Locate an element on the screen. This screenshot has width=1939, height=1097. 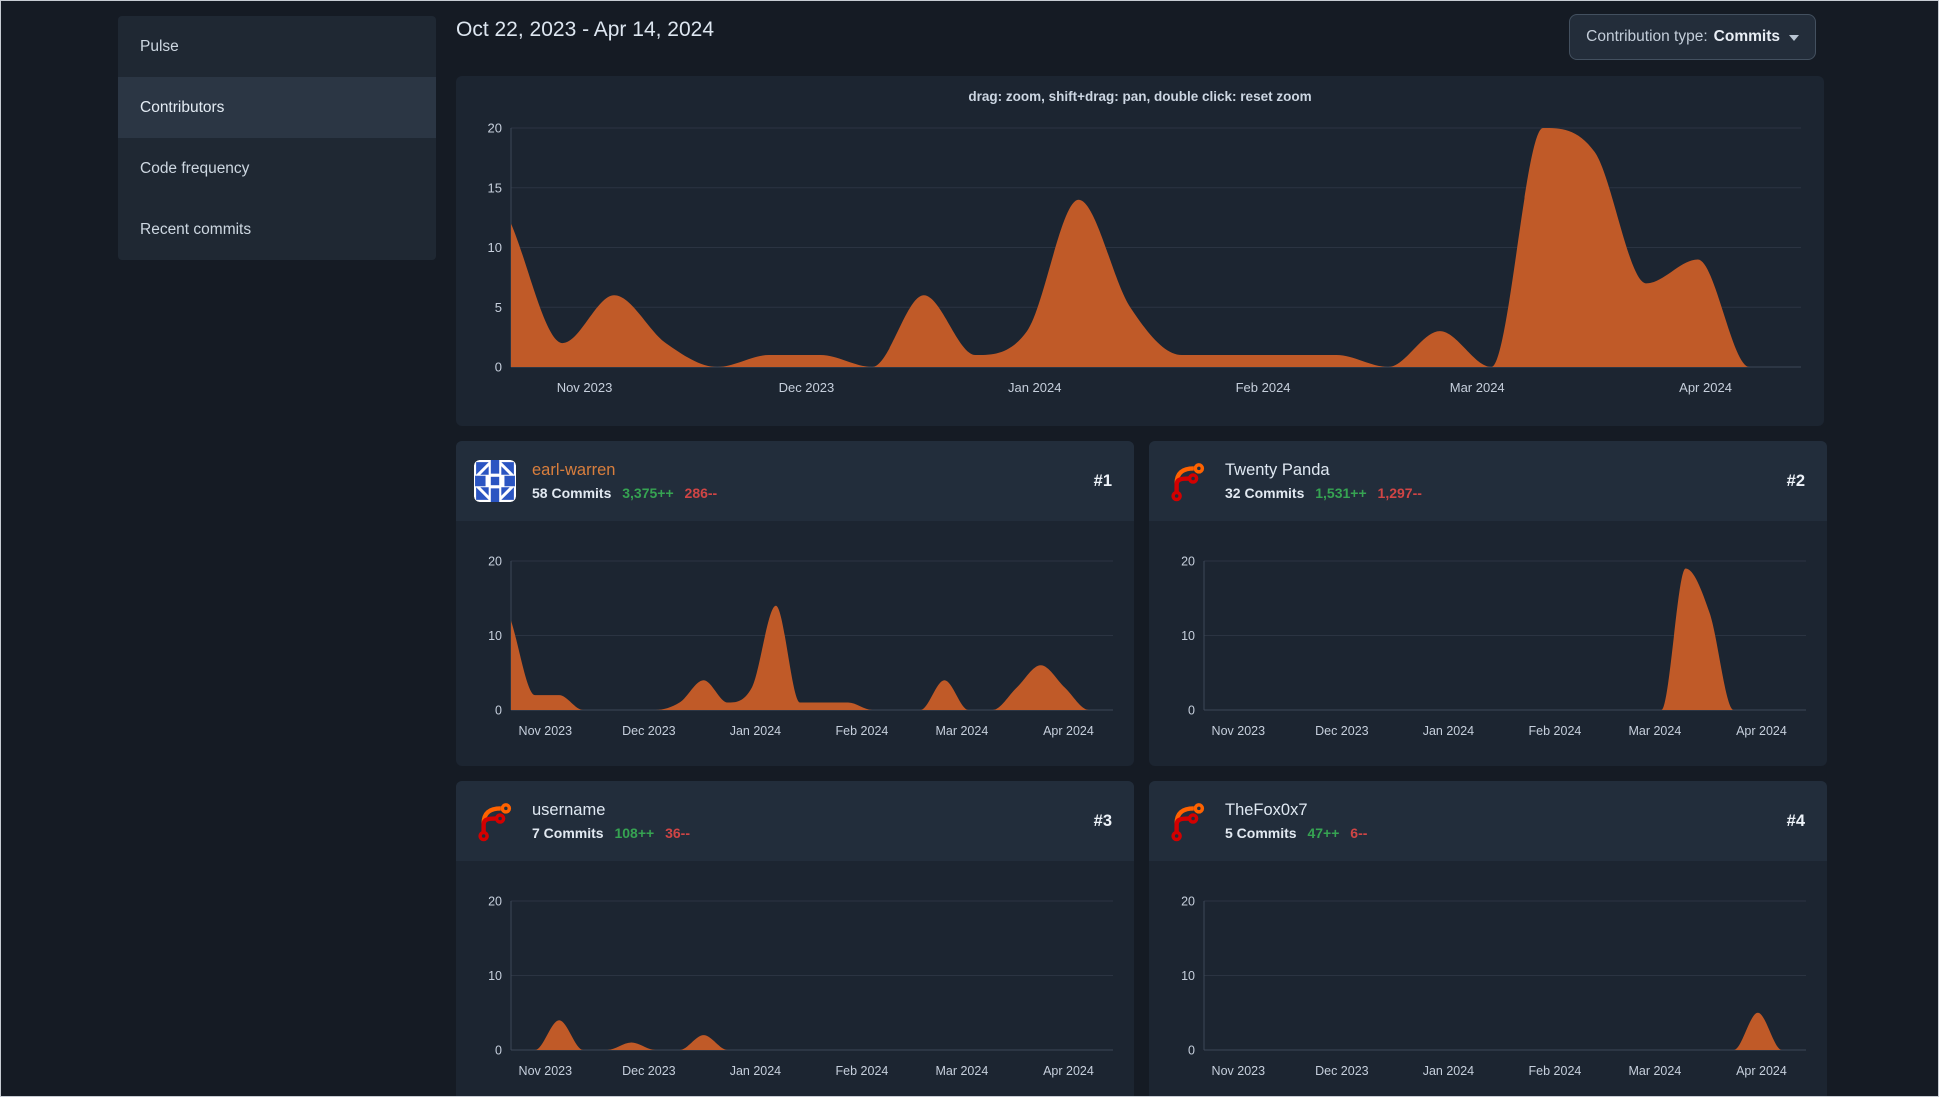
sidebar-item-code-frequency: Code frequency is located at coordinates (277, 168).